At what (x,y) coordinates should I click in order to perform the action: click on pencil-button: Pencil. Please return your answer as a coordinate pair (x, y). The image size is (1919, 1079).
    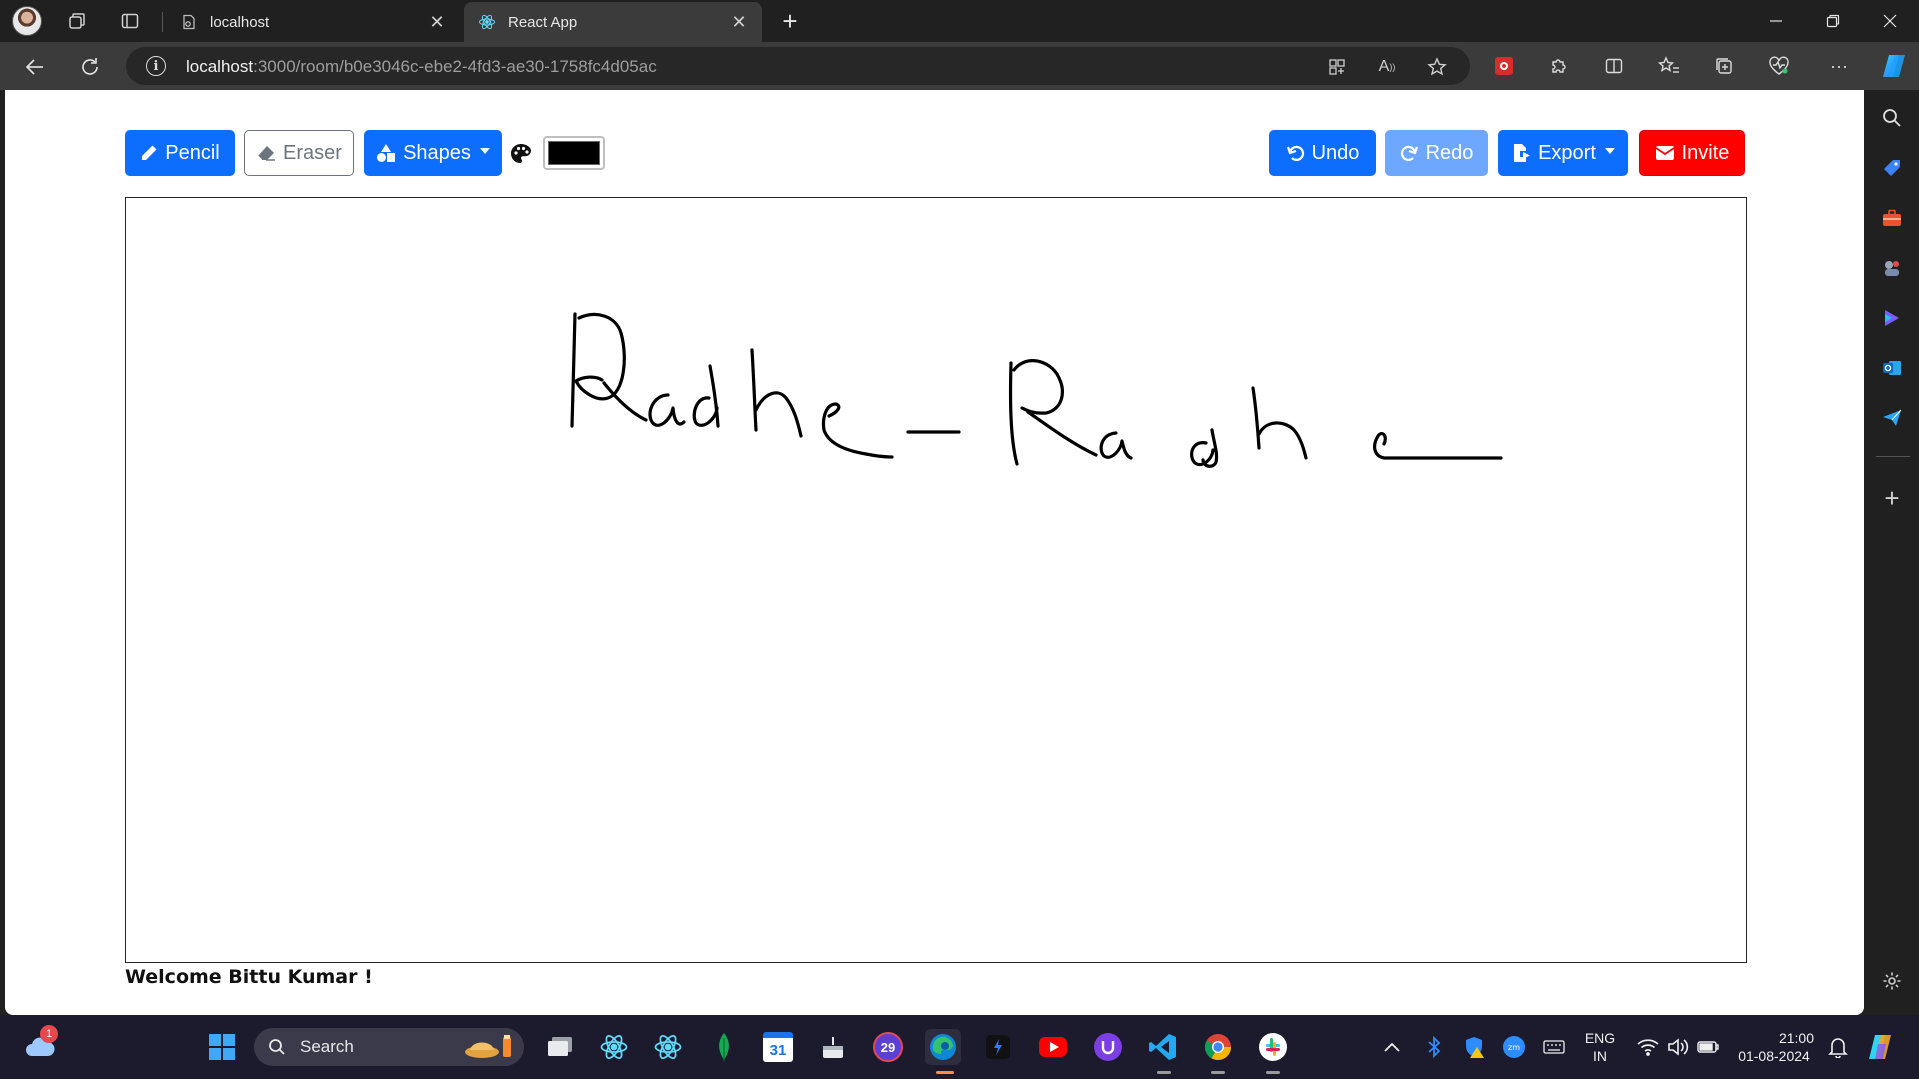
    Looking at the image, I should click on (180, 153).